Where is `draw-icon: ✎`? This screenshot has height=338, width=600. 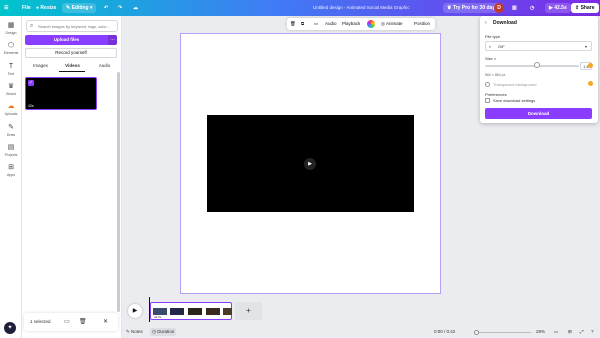 draw-icon: ✎ is located at coordinates (11, 127).